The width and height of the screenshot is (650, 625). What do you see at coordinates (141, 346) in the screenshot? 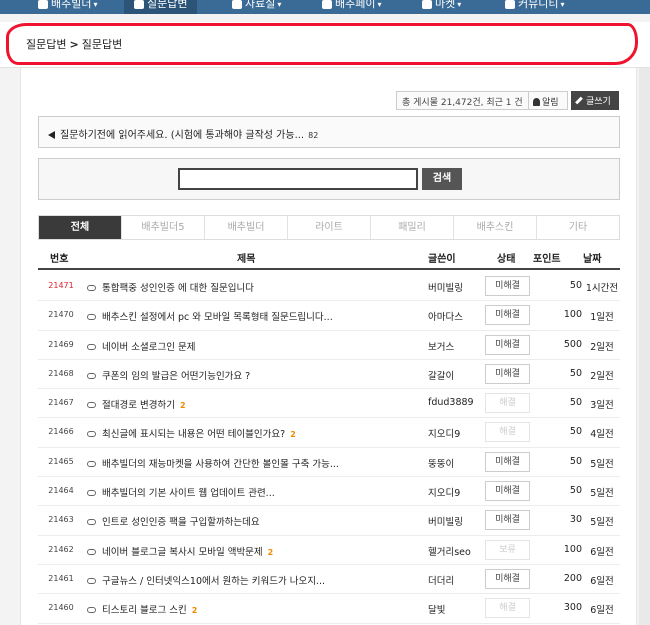
I see `post-title-link: 네이버 소셜로그인 문제` at bounding box center [141, 346].